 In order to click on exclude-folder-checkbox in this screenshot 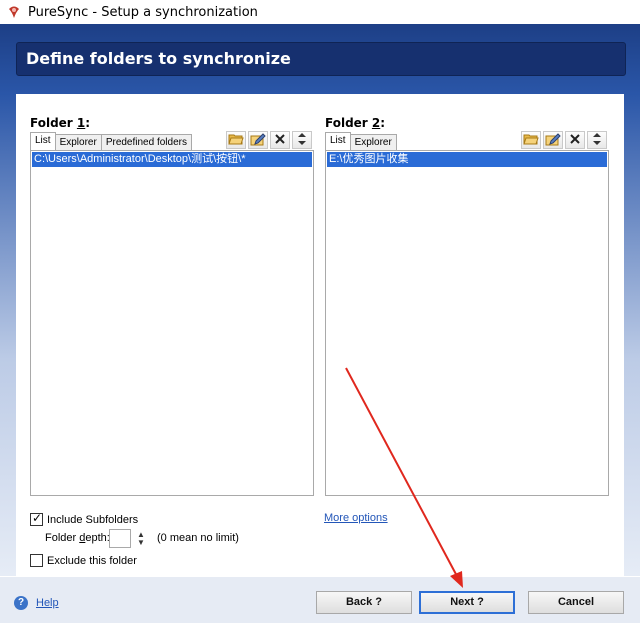, I will do `click(36, 560)`.